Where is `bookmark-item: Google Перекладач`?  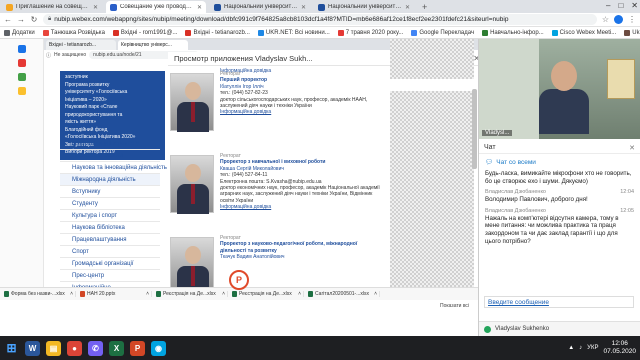
bookmark-item: Google Перекладач is located at coordinates (442, 32).